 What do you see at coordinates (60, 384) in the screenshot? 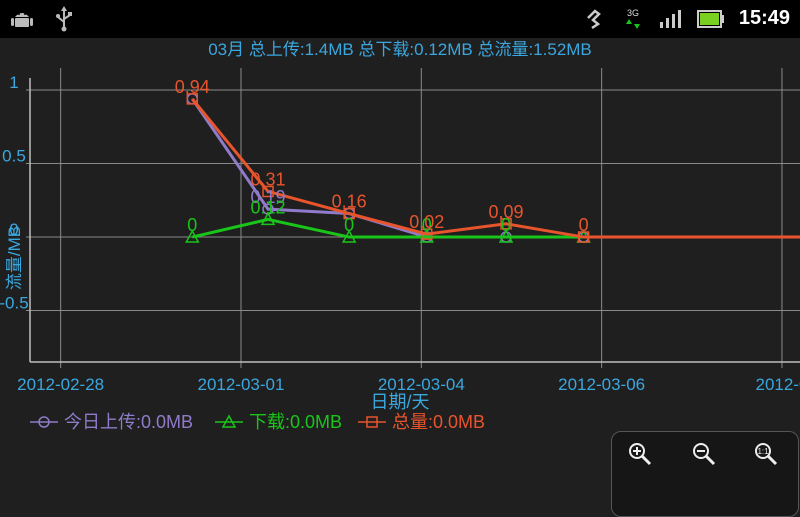
I see `x-tick-label: 2012-02-28` at bounding box center [60, 384].